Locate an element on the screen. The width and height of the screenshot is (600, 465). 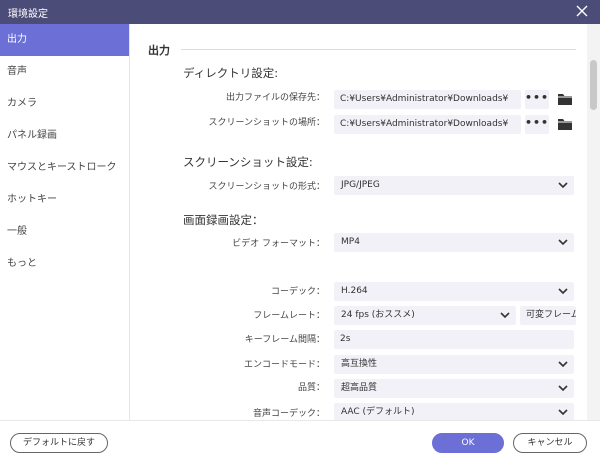
codec-select: H.264 is located at coordinates (454, 291).